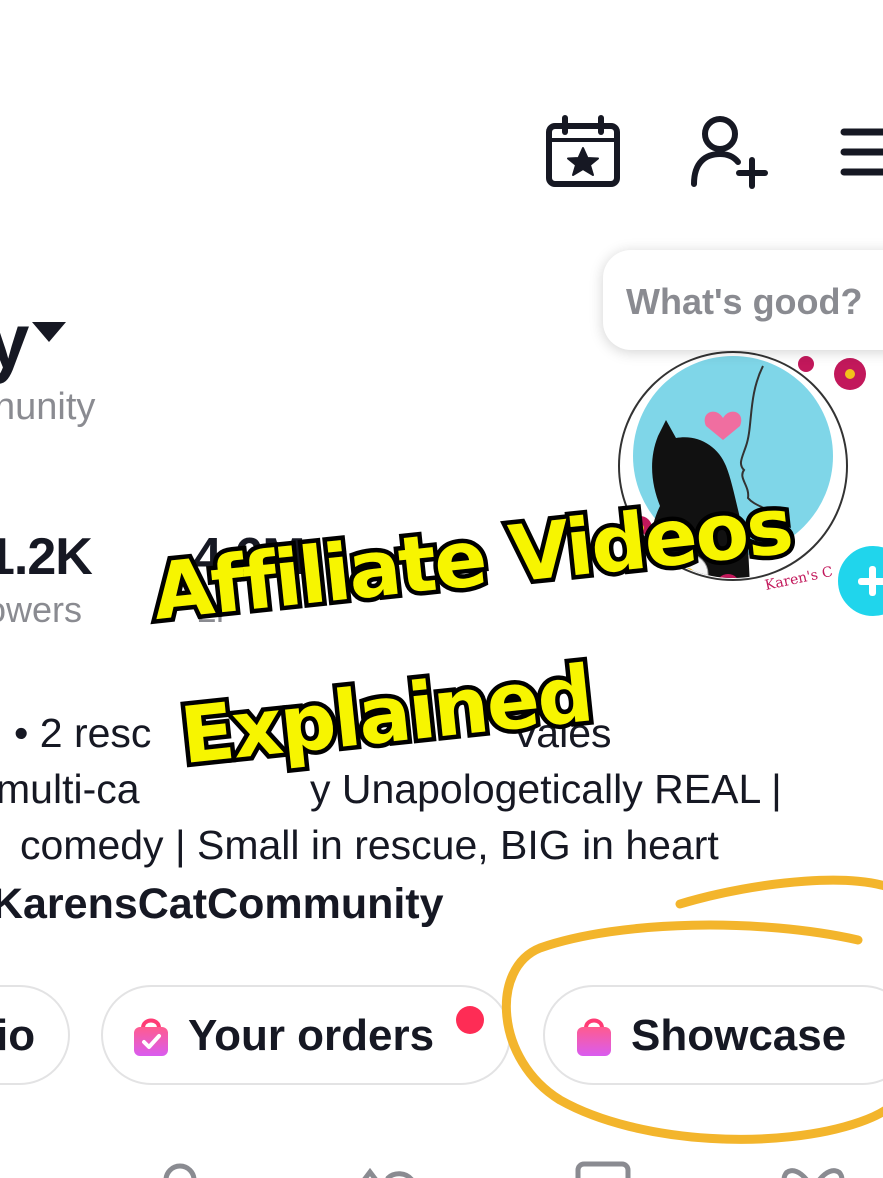 This screenshot has height=1178, width=883. What do you see at coordinates (49, 332) in the screenshot?
I see `account-switch-caret-icon` at bounding box center [49, 332].